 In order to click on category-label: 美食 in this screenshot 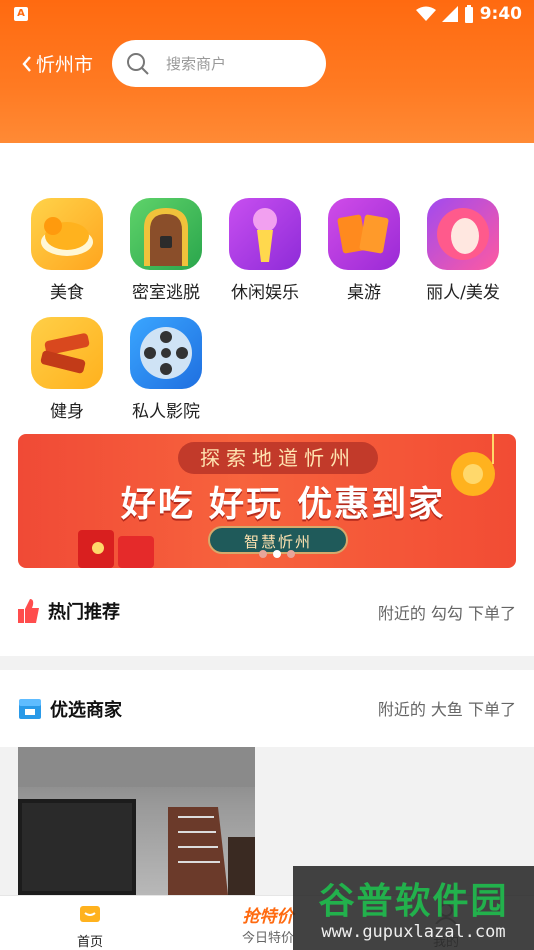, I will do `click(67, 293)`.